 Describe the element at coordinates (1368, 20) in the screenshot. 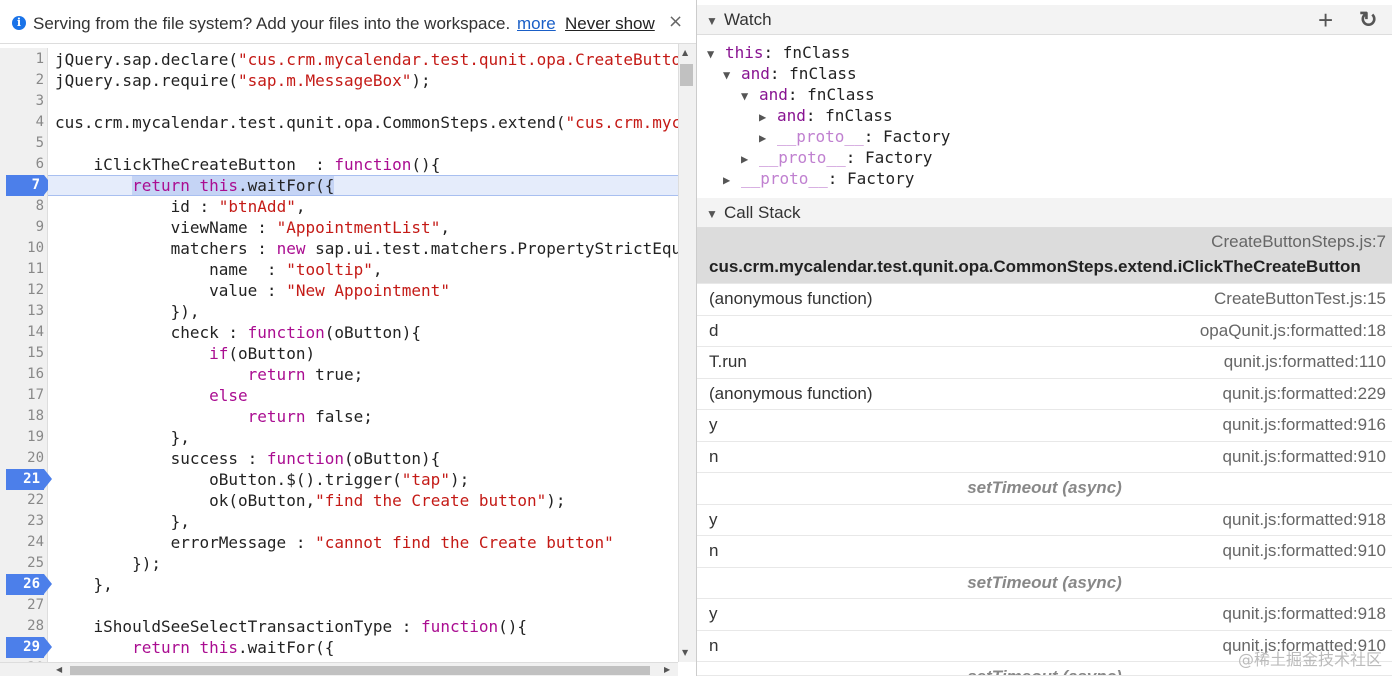

I see `refresh-icon: ↻` at that location.